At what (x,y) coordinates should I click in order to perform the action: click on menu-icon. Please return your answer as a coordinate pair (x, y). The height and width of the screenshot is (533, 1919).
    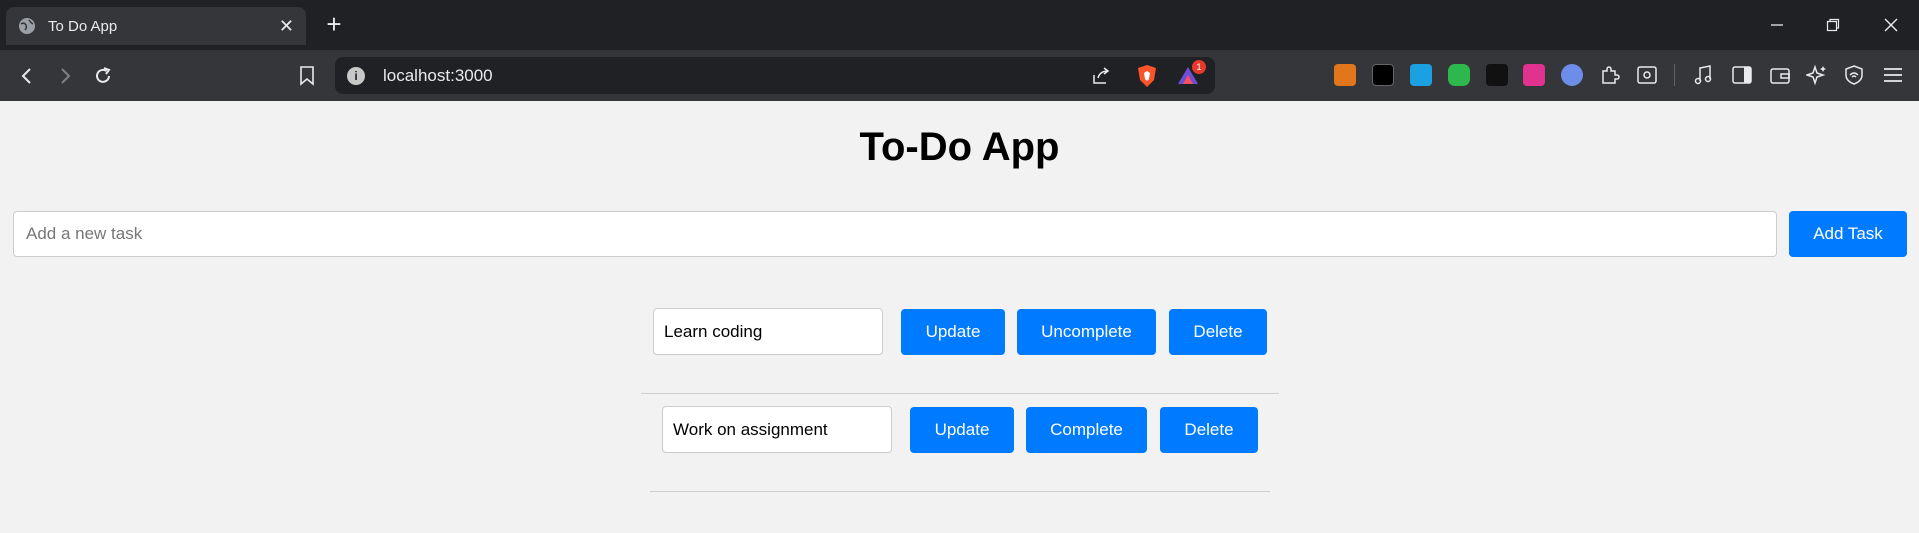
    Looking at the image, I should click on (1893, 75).